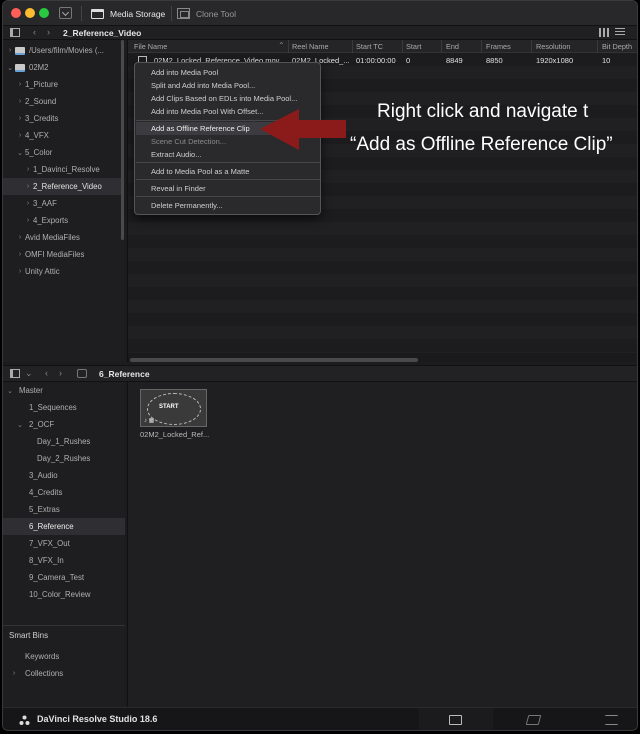 Image resolution: width=640 pixels, height=734 pixels. I want to click on tree-item-label: 4_Exports, so click(51, 220).